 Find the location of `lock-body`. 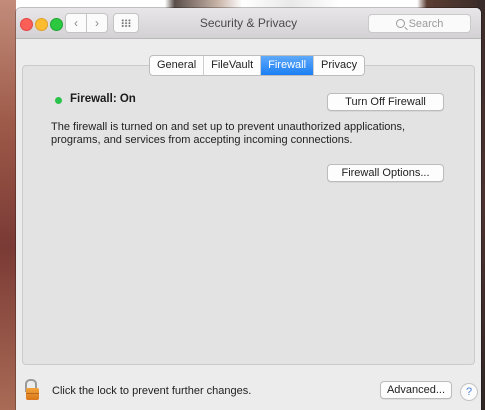

lock-body is located at coordinates (32, 394).